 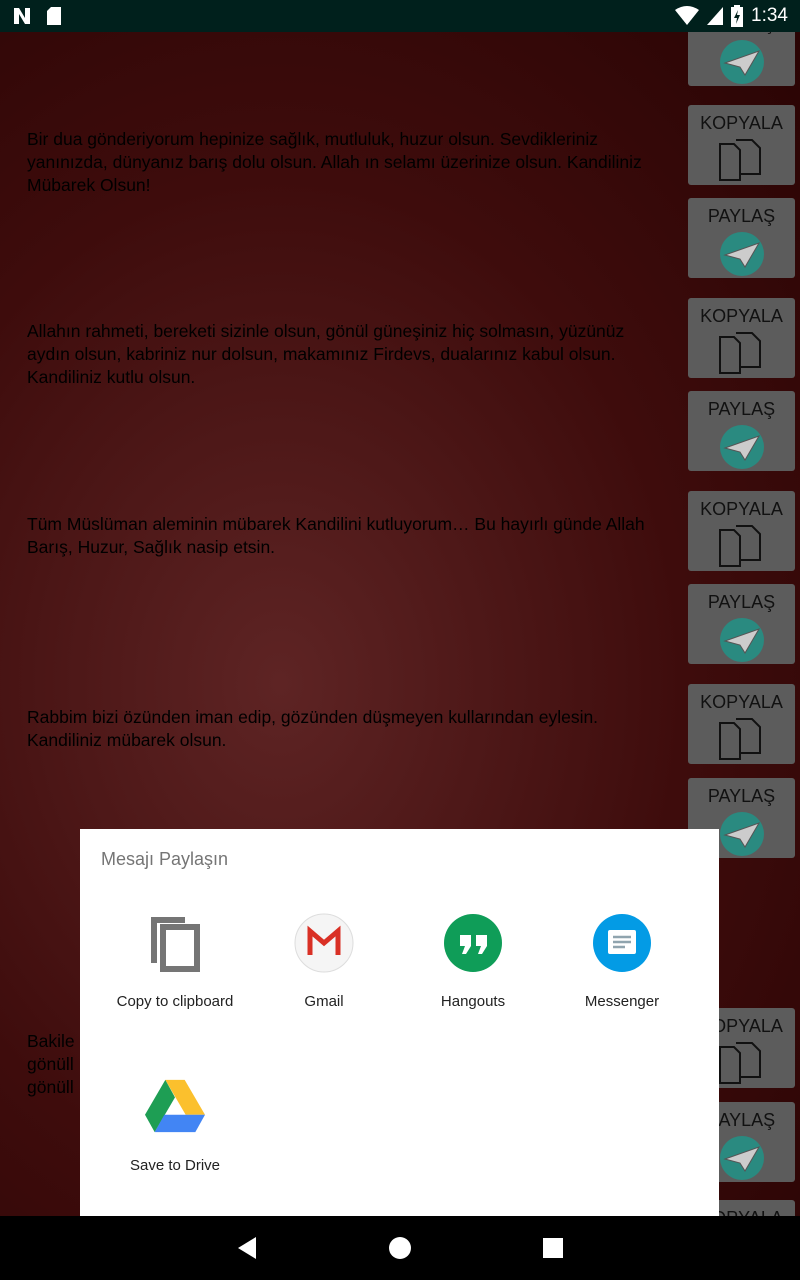 What do you see at coordinates (400, 16) in the screenshot?
I see `status-bar: 1:34` at bounding box center [400, 16].